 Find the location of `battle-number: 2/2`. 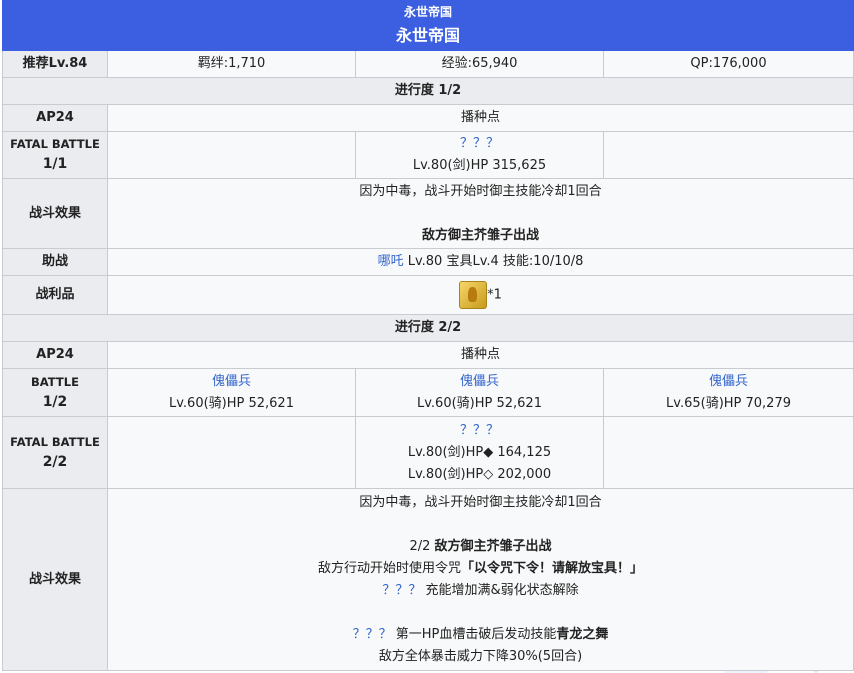

battle-number: 2/2 is located at coordinates (55, 461).